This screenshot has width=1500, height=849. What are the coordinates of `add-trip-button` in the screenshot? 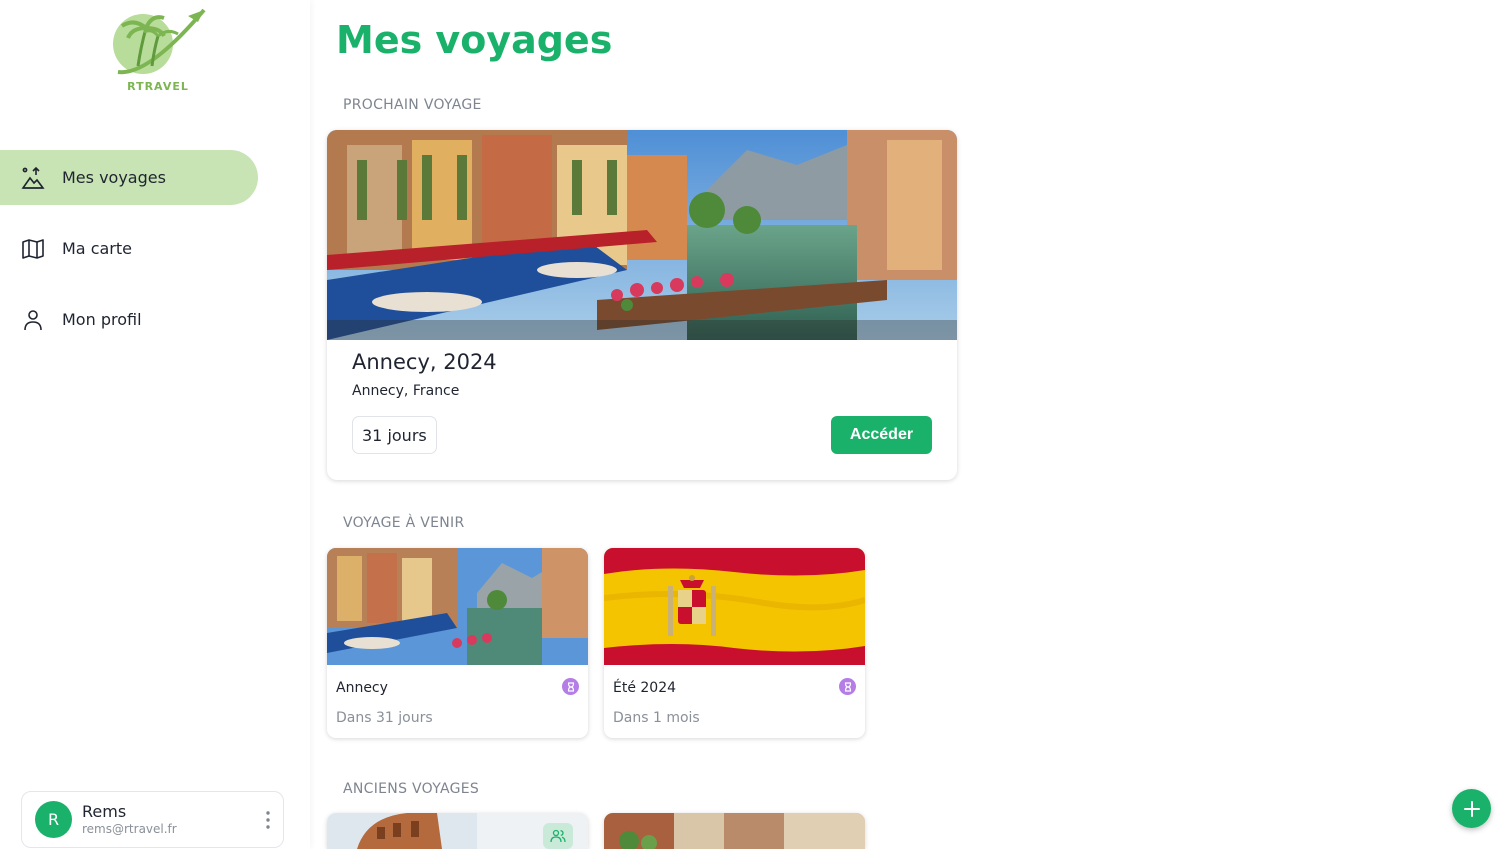 It's located at (1471, 808).